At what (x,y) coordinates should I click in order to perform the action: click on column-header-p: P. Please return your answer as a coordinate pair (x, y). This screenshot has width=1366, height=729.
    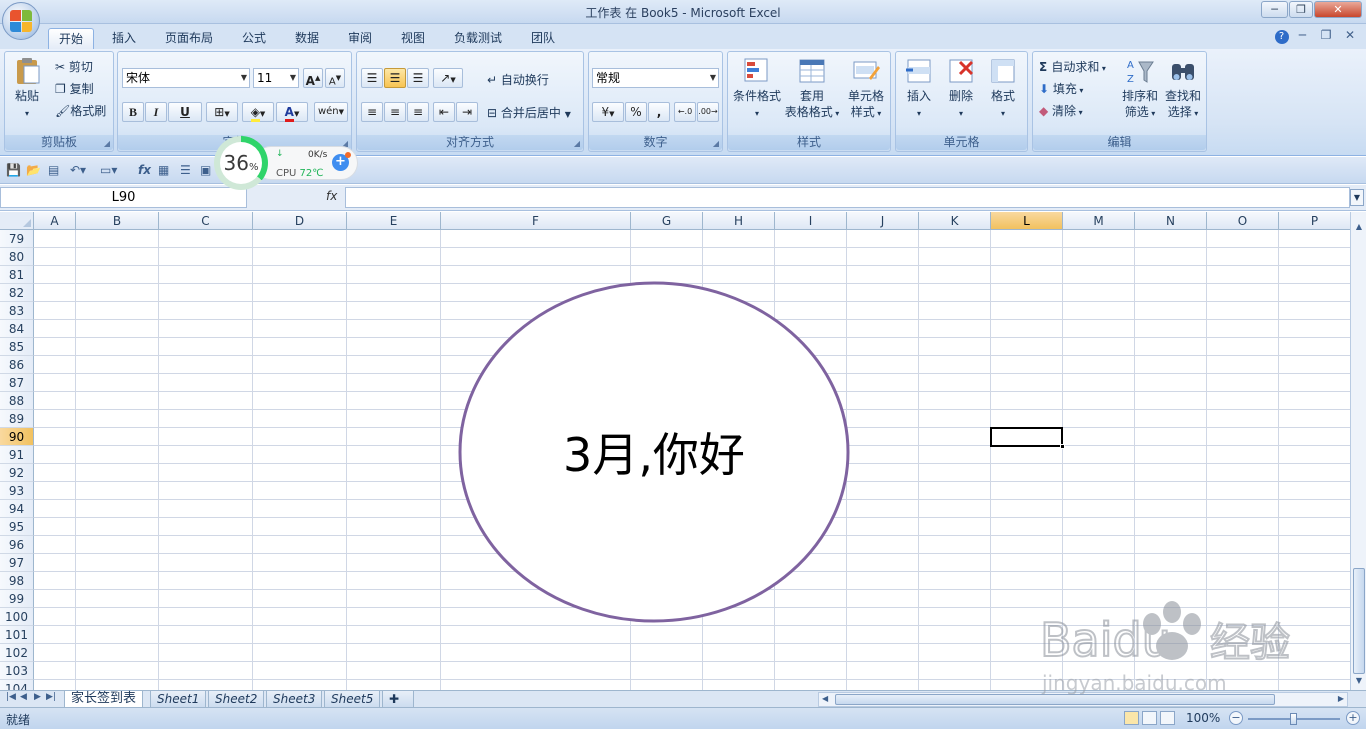
    Looking at the image, I should click on (1314, 221).